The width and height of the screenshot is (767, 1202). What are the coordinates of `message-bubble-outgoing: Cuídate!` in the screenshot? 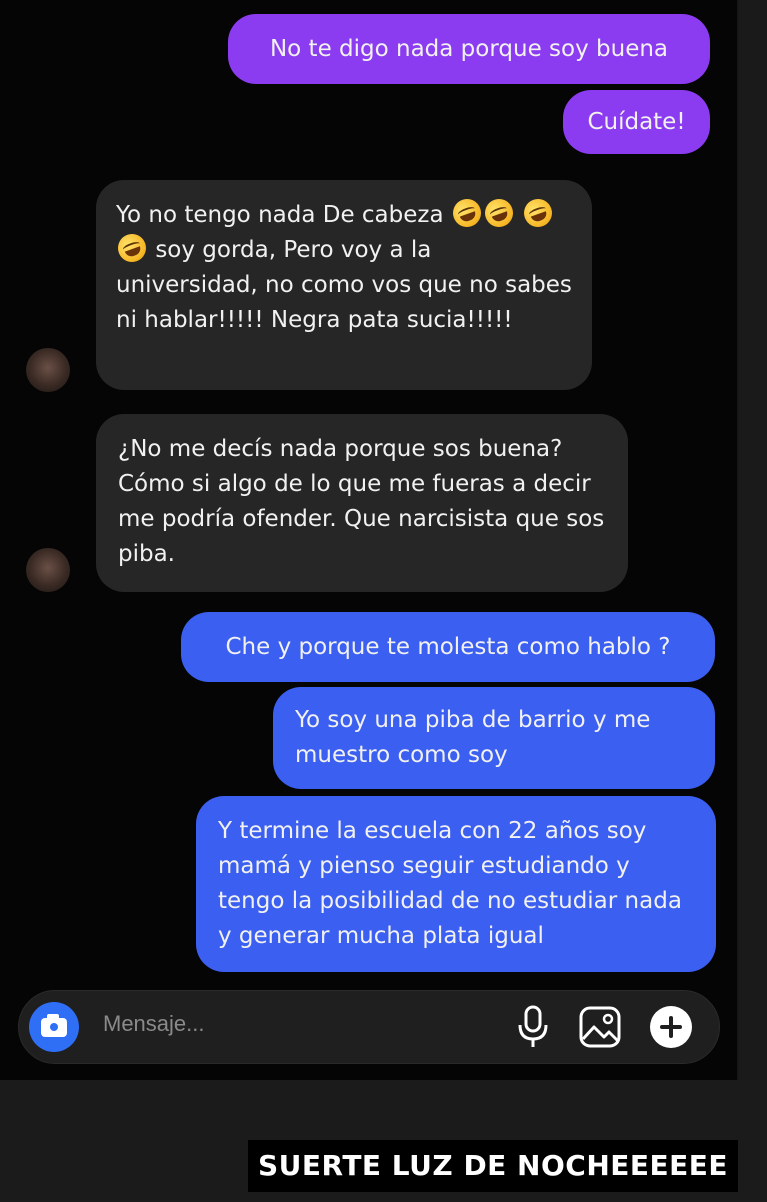 It's located at (636, 122).